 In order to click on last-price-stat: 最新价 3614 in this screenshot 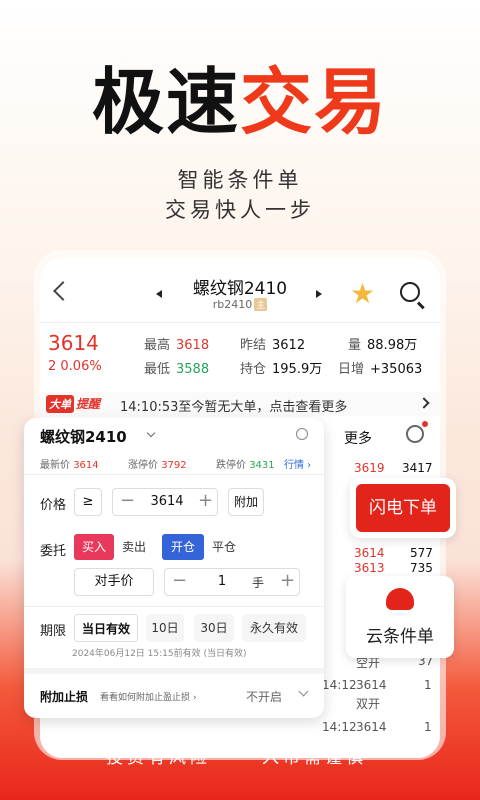, I will do `click(69, 463)`.